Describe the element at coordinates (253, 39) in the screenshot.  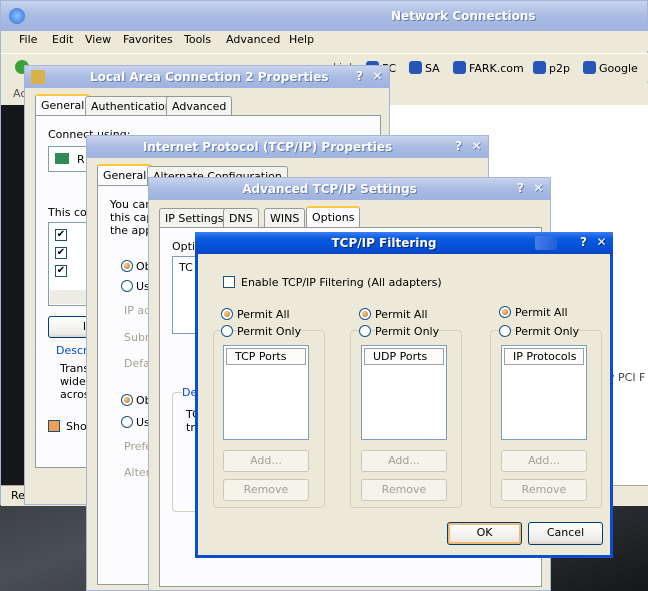
I see `menu-advanced: Advanced` at that location.